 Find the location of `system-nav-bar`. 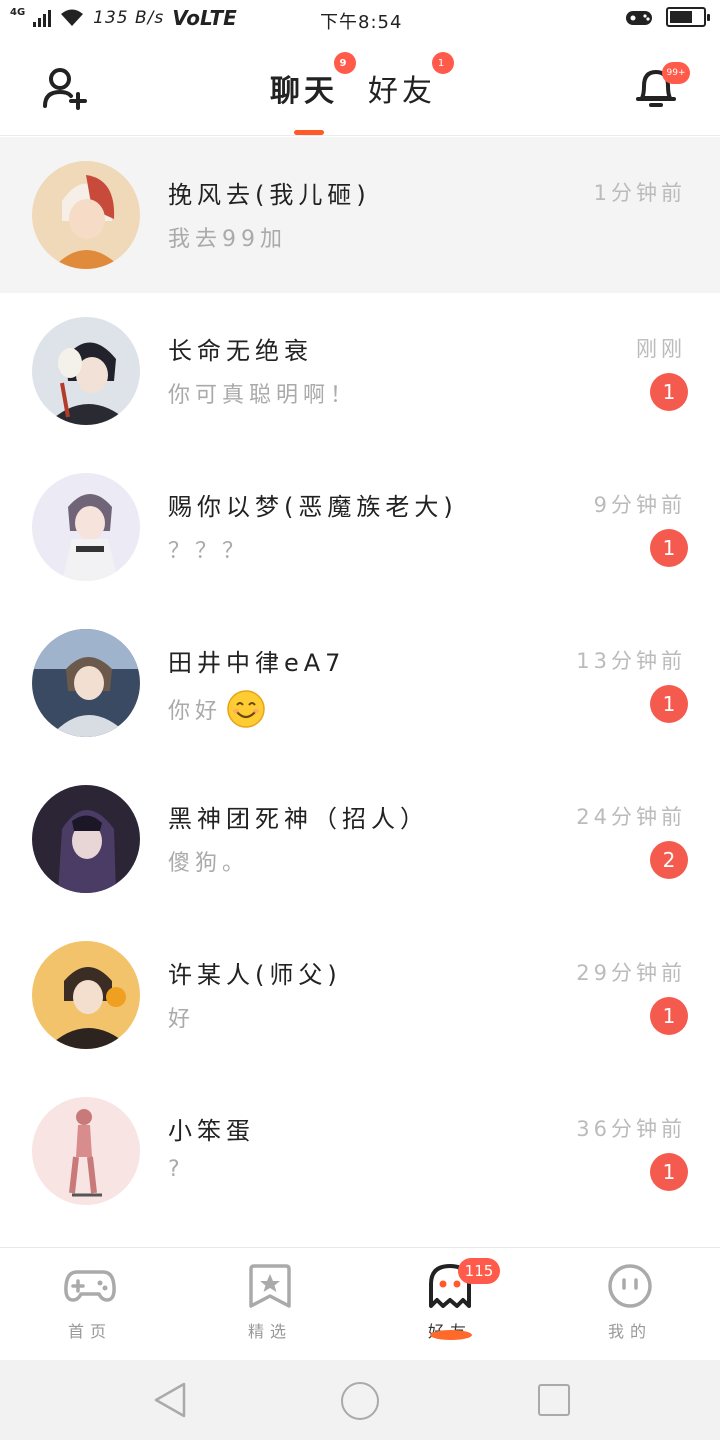

system-nav-bar is located at coordinates (360, 1400).